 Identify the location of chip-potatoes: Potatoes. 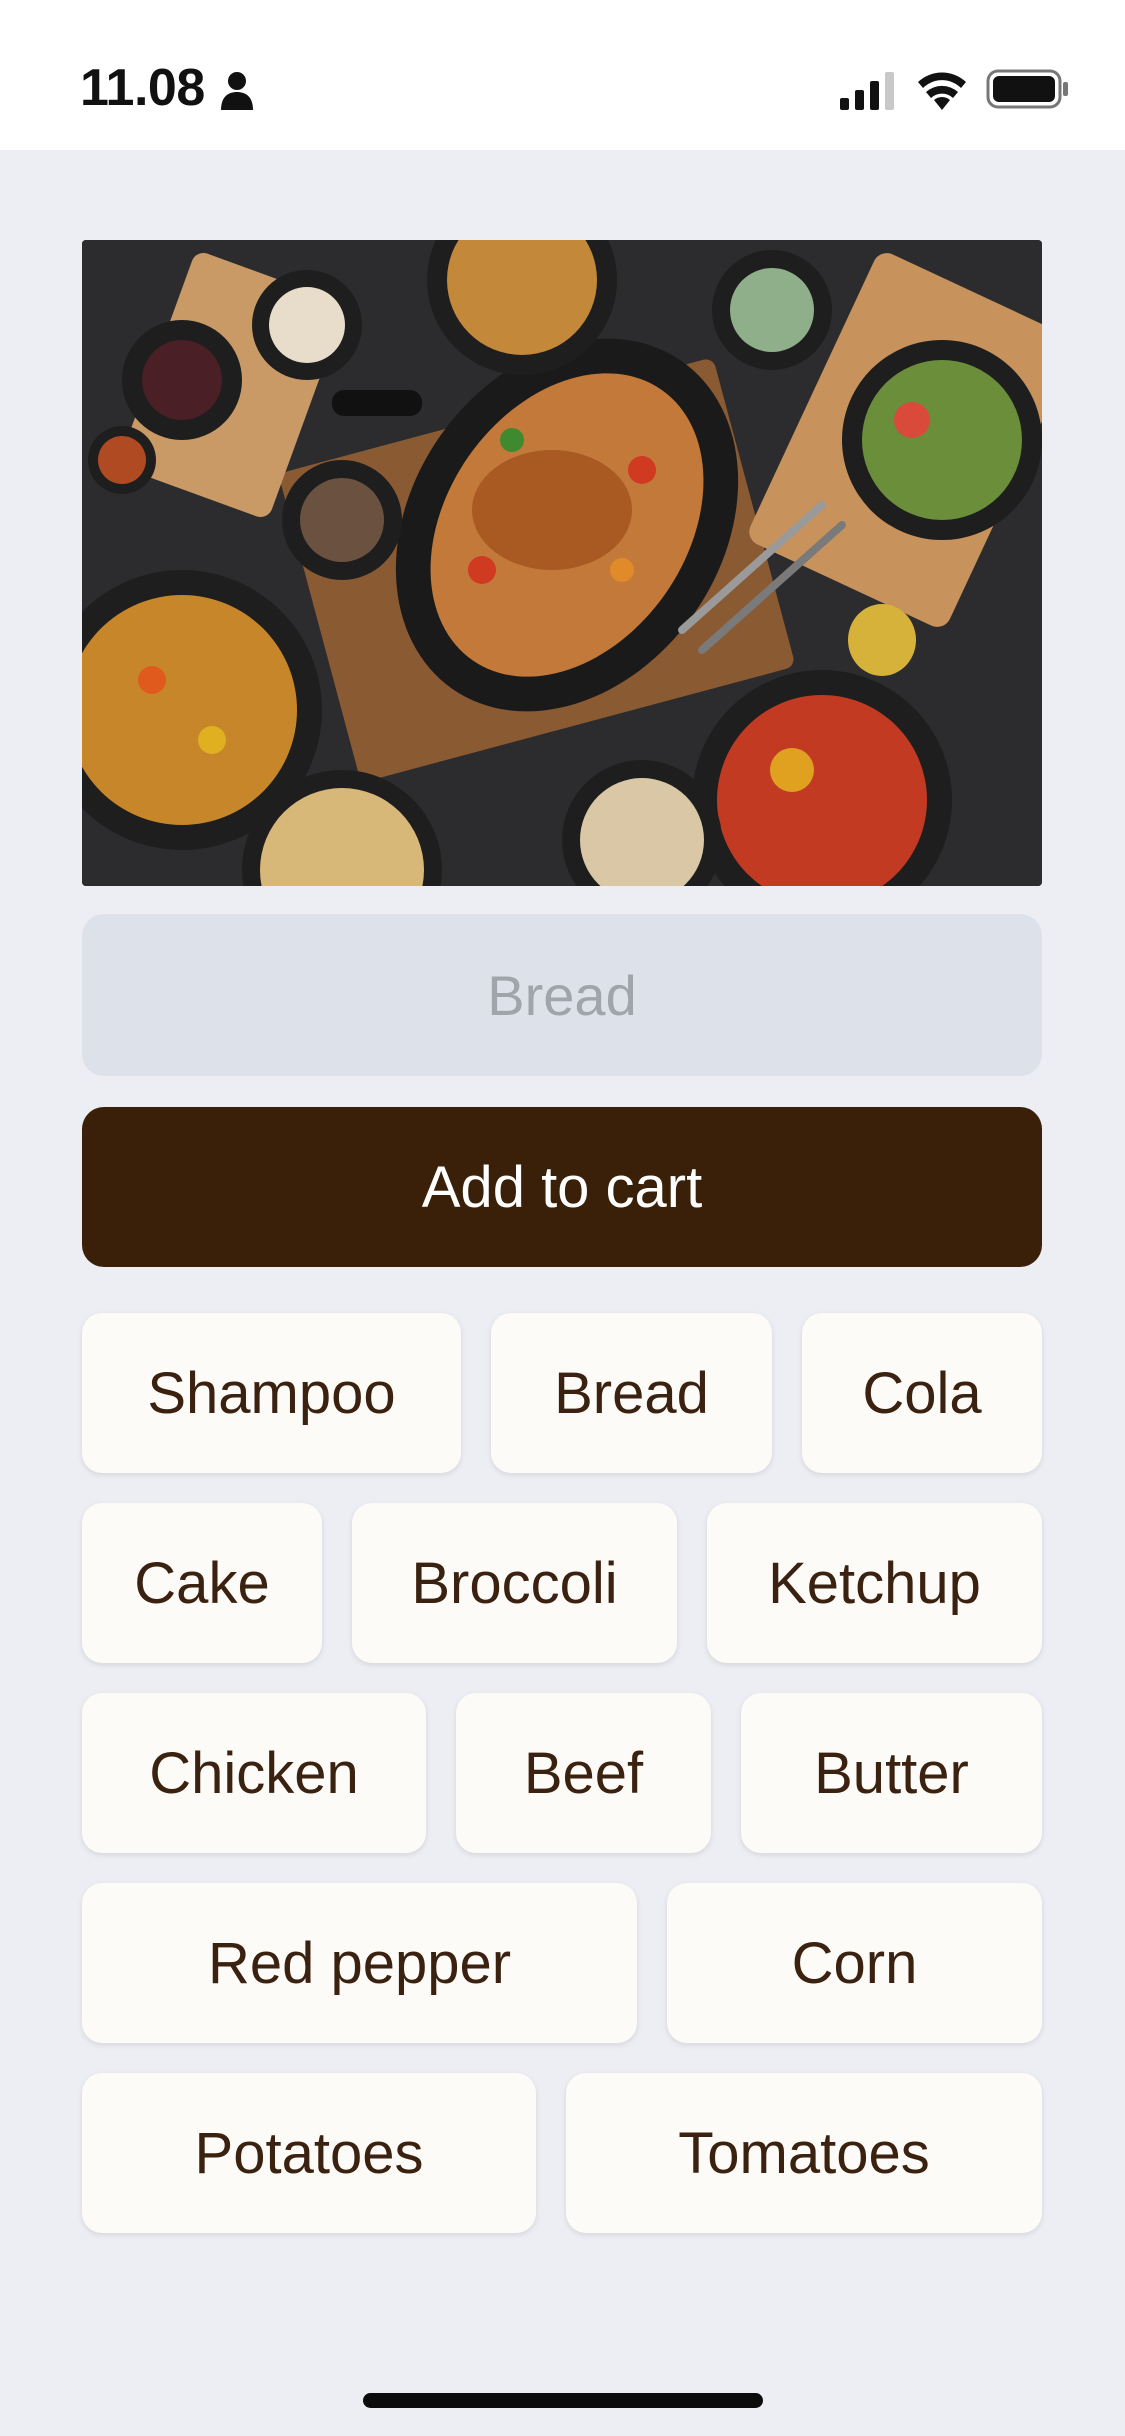
(309, 2153).